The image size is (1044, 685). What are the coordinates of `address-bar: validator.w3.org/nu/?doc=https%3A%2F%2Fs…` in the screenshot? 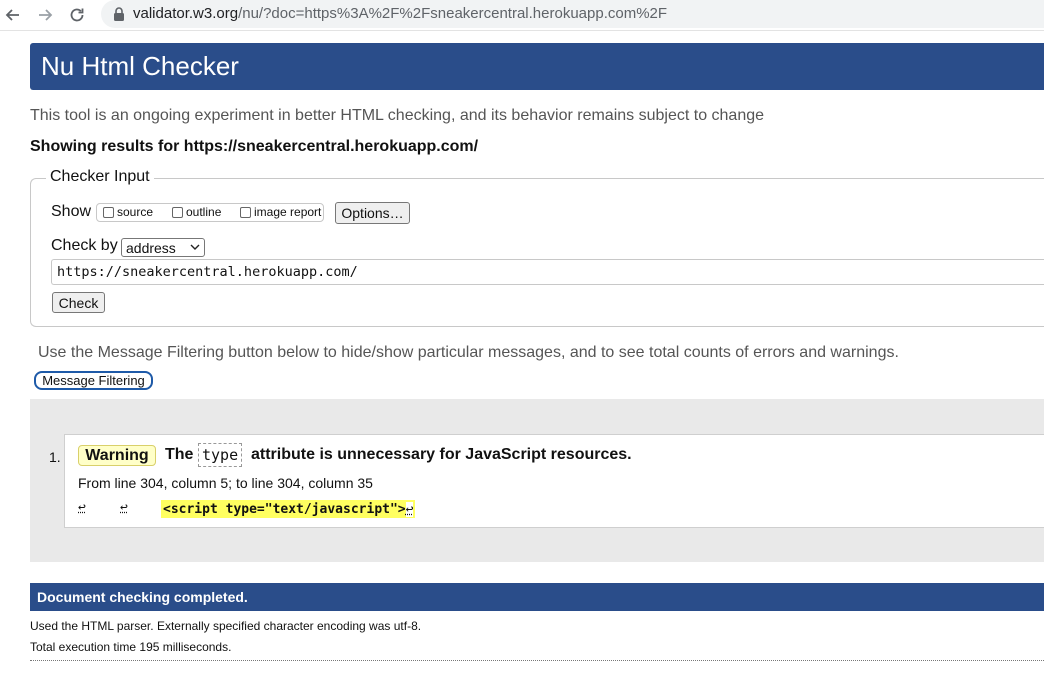 It's located at (572, 14).